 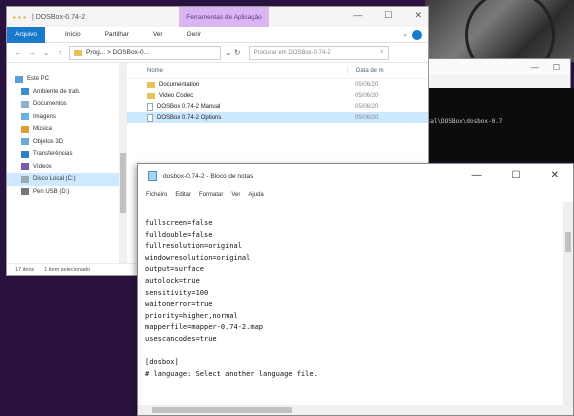 I want to click on search-placeholder: Procurar em DOSBox-0.74-2, so click(x=292, y=52).